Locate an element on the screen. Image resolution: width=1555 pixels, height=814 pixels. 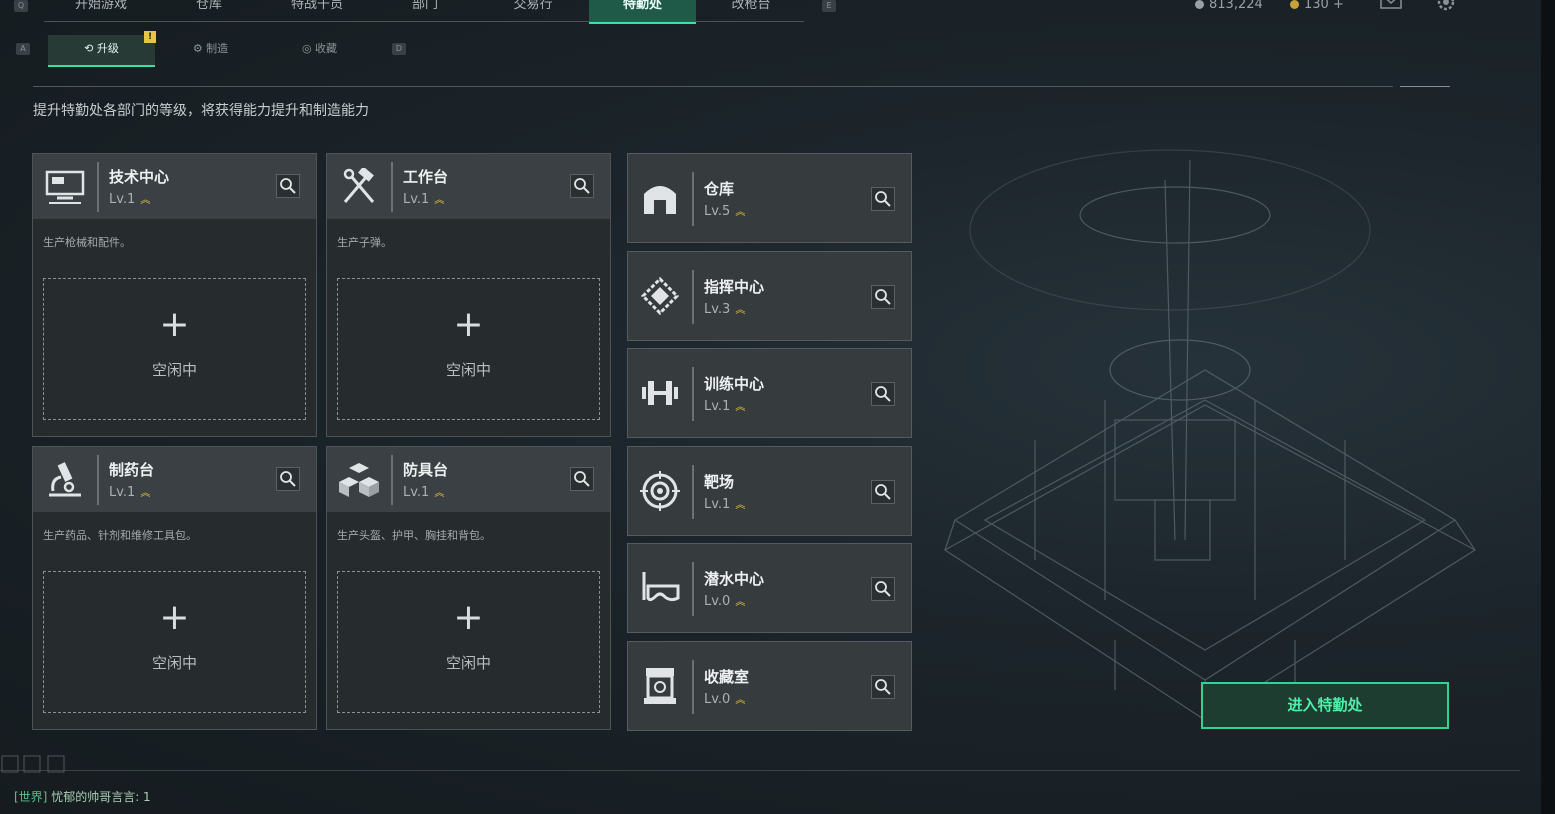
hammer-wrench-icon is located at coordinates (359, 185).